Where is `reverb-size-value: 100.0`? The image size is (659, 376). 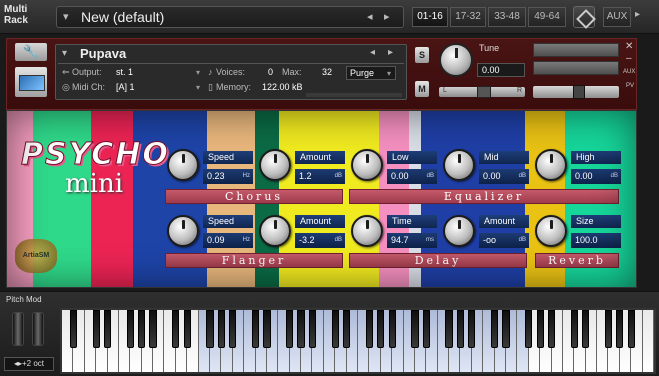
reverb-size-value: 100.0 is located at coordinates (596, 240).